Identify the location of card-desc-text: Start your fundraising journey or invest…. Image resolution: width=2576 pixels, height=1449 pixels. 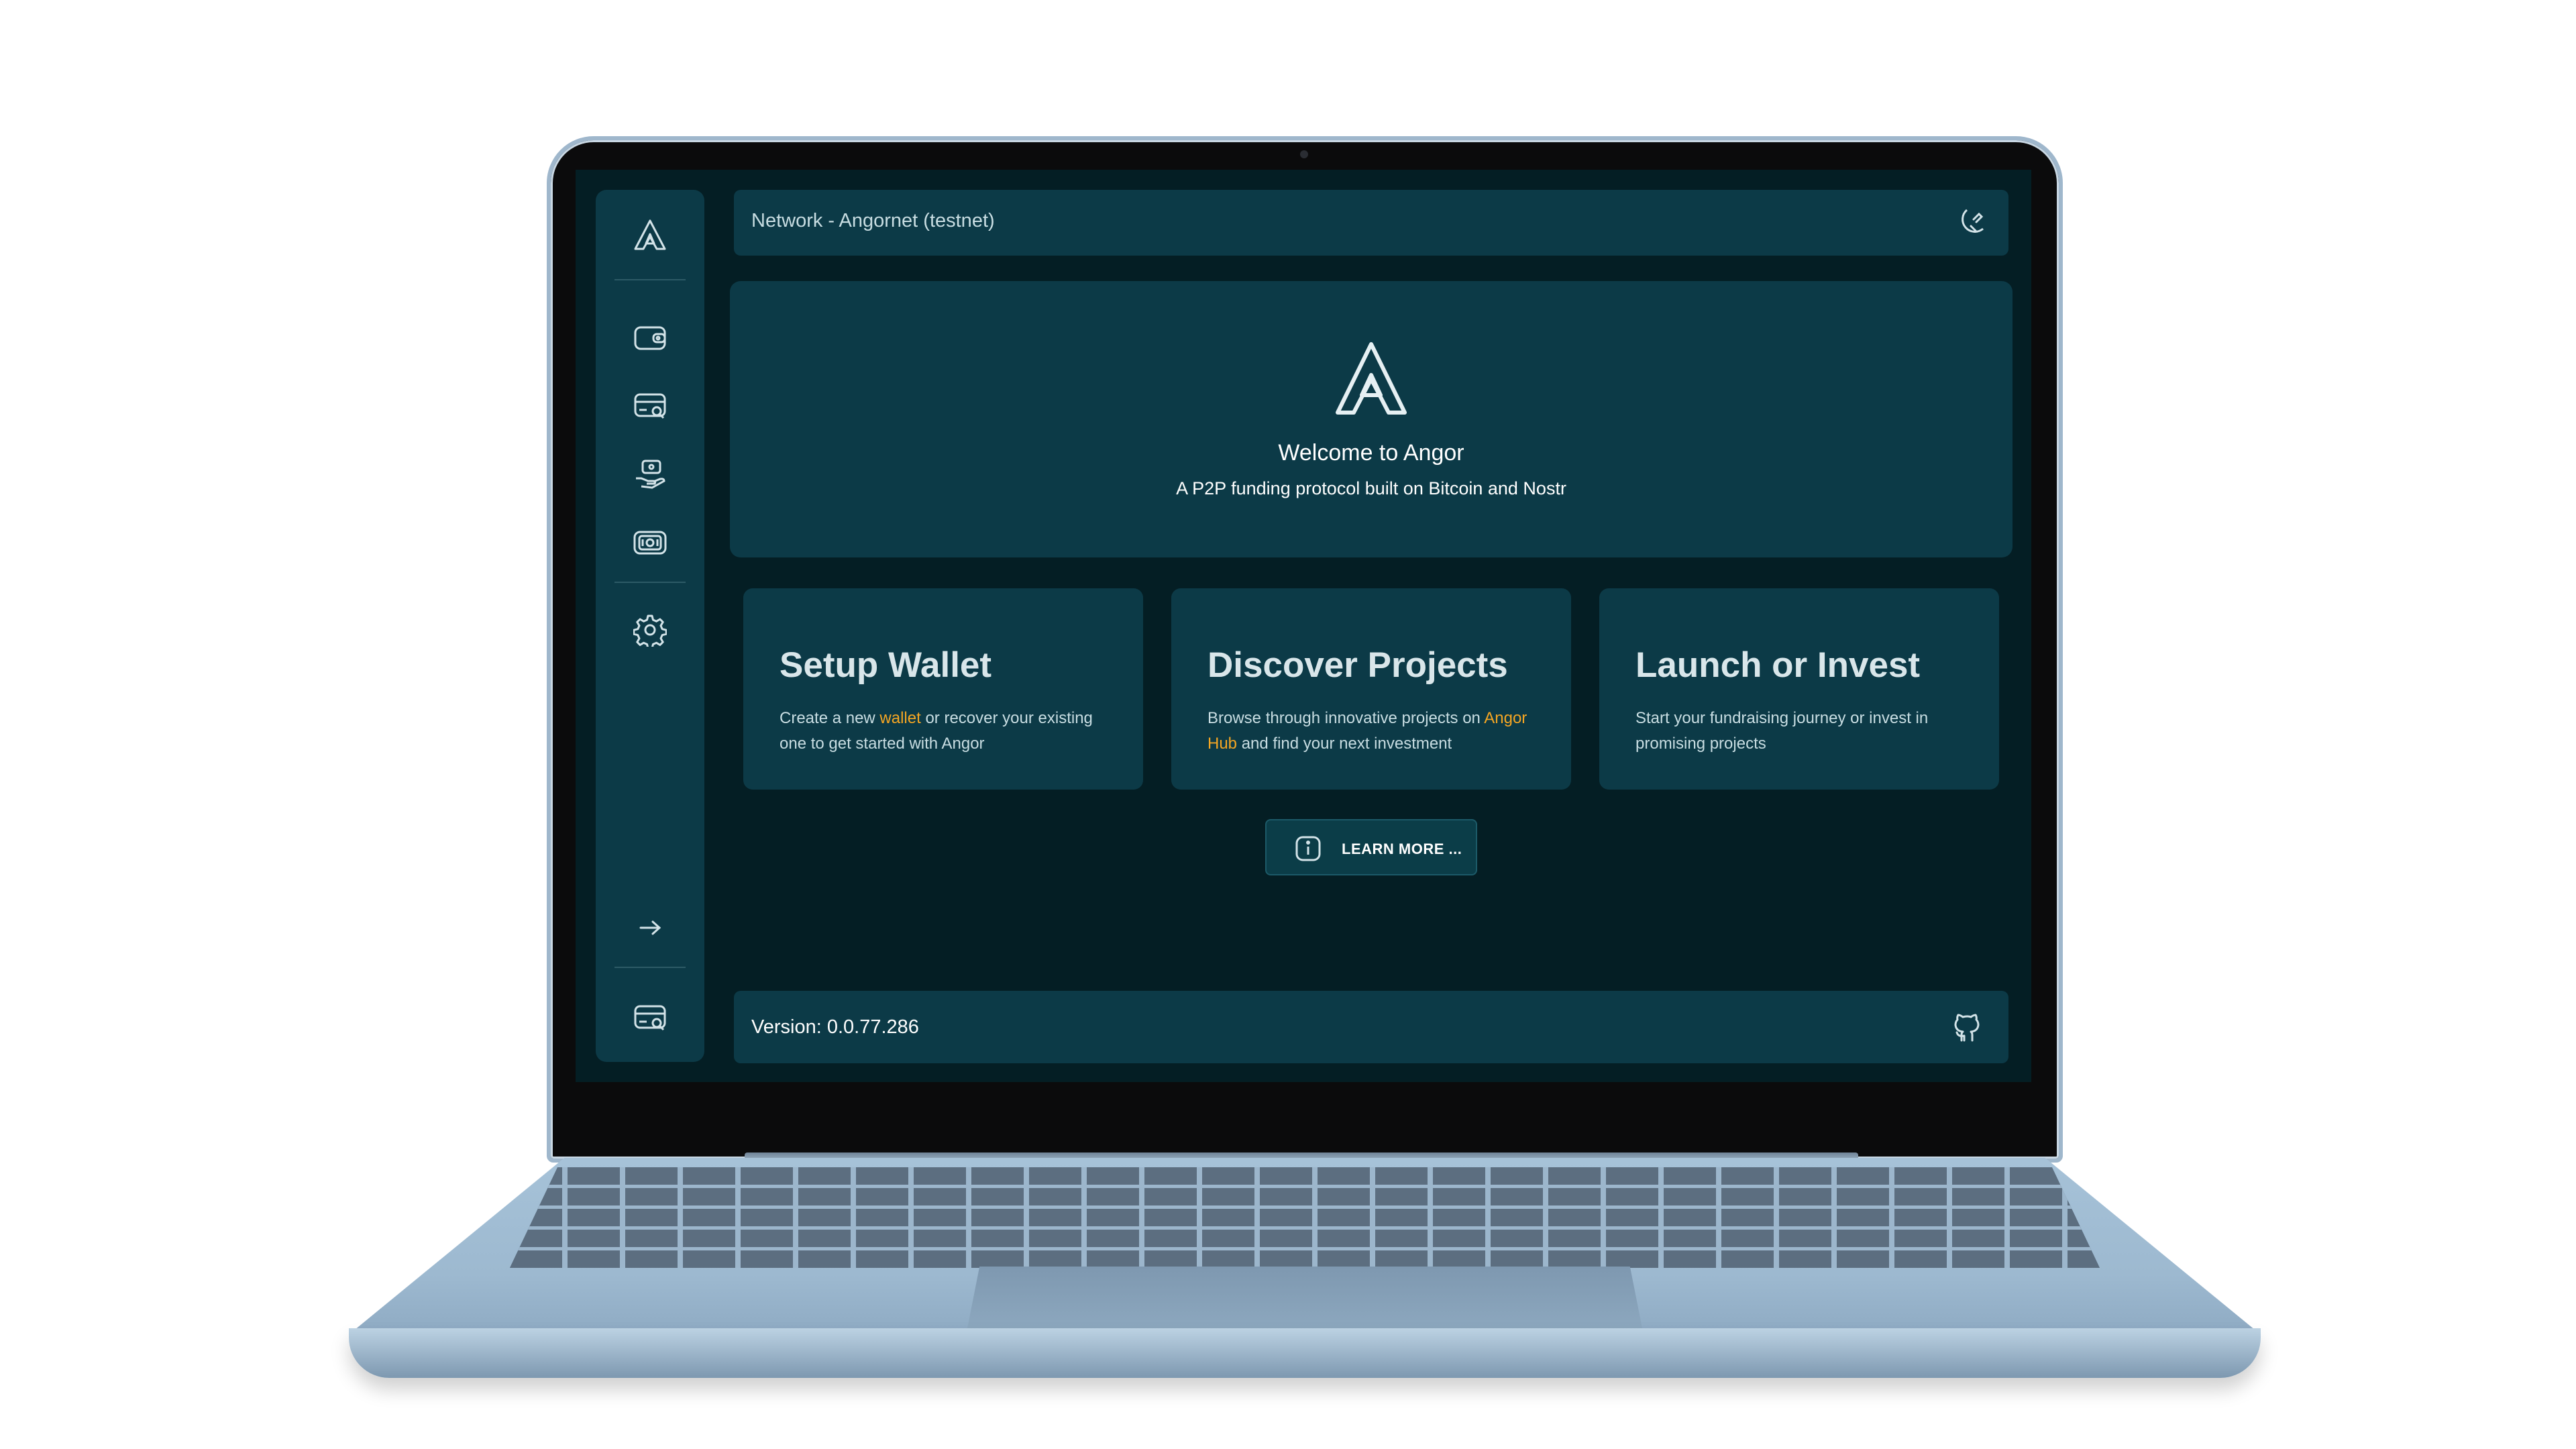
(1782, 731).